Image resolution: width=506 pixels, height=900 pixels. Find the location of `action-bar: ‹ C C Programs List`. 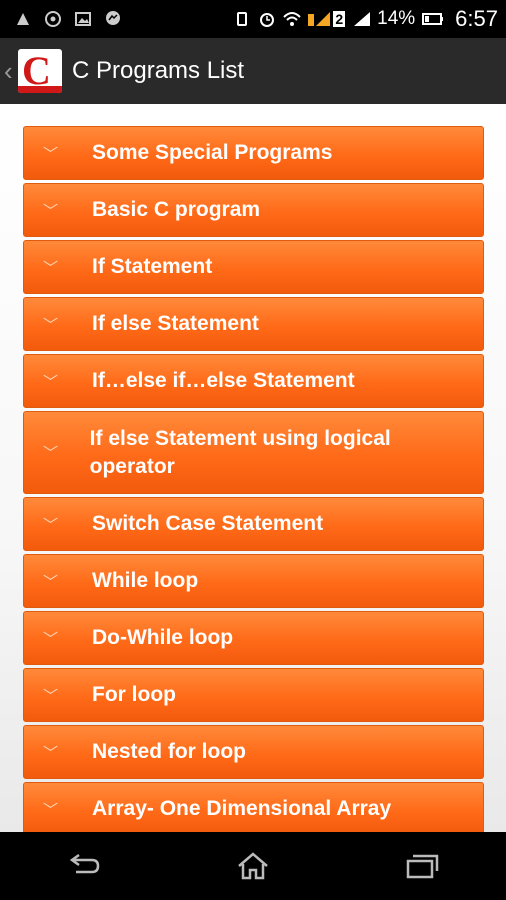

action-bar: ‹ C C Programs List is located at coordinates (253, 71).